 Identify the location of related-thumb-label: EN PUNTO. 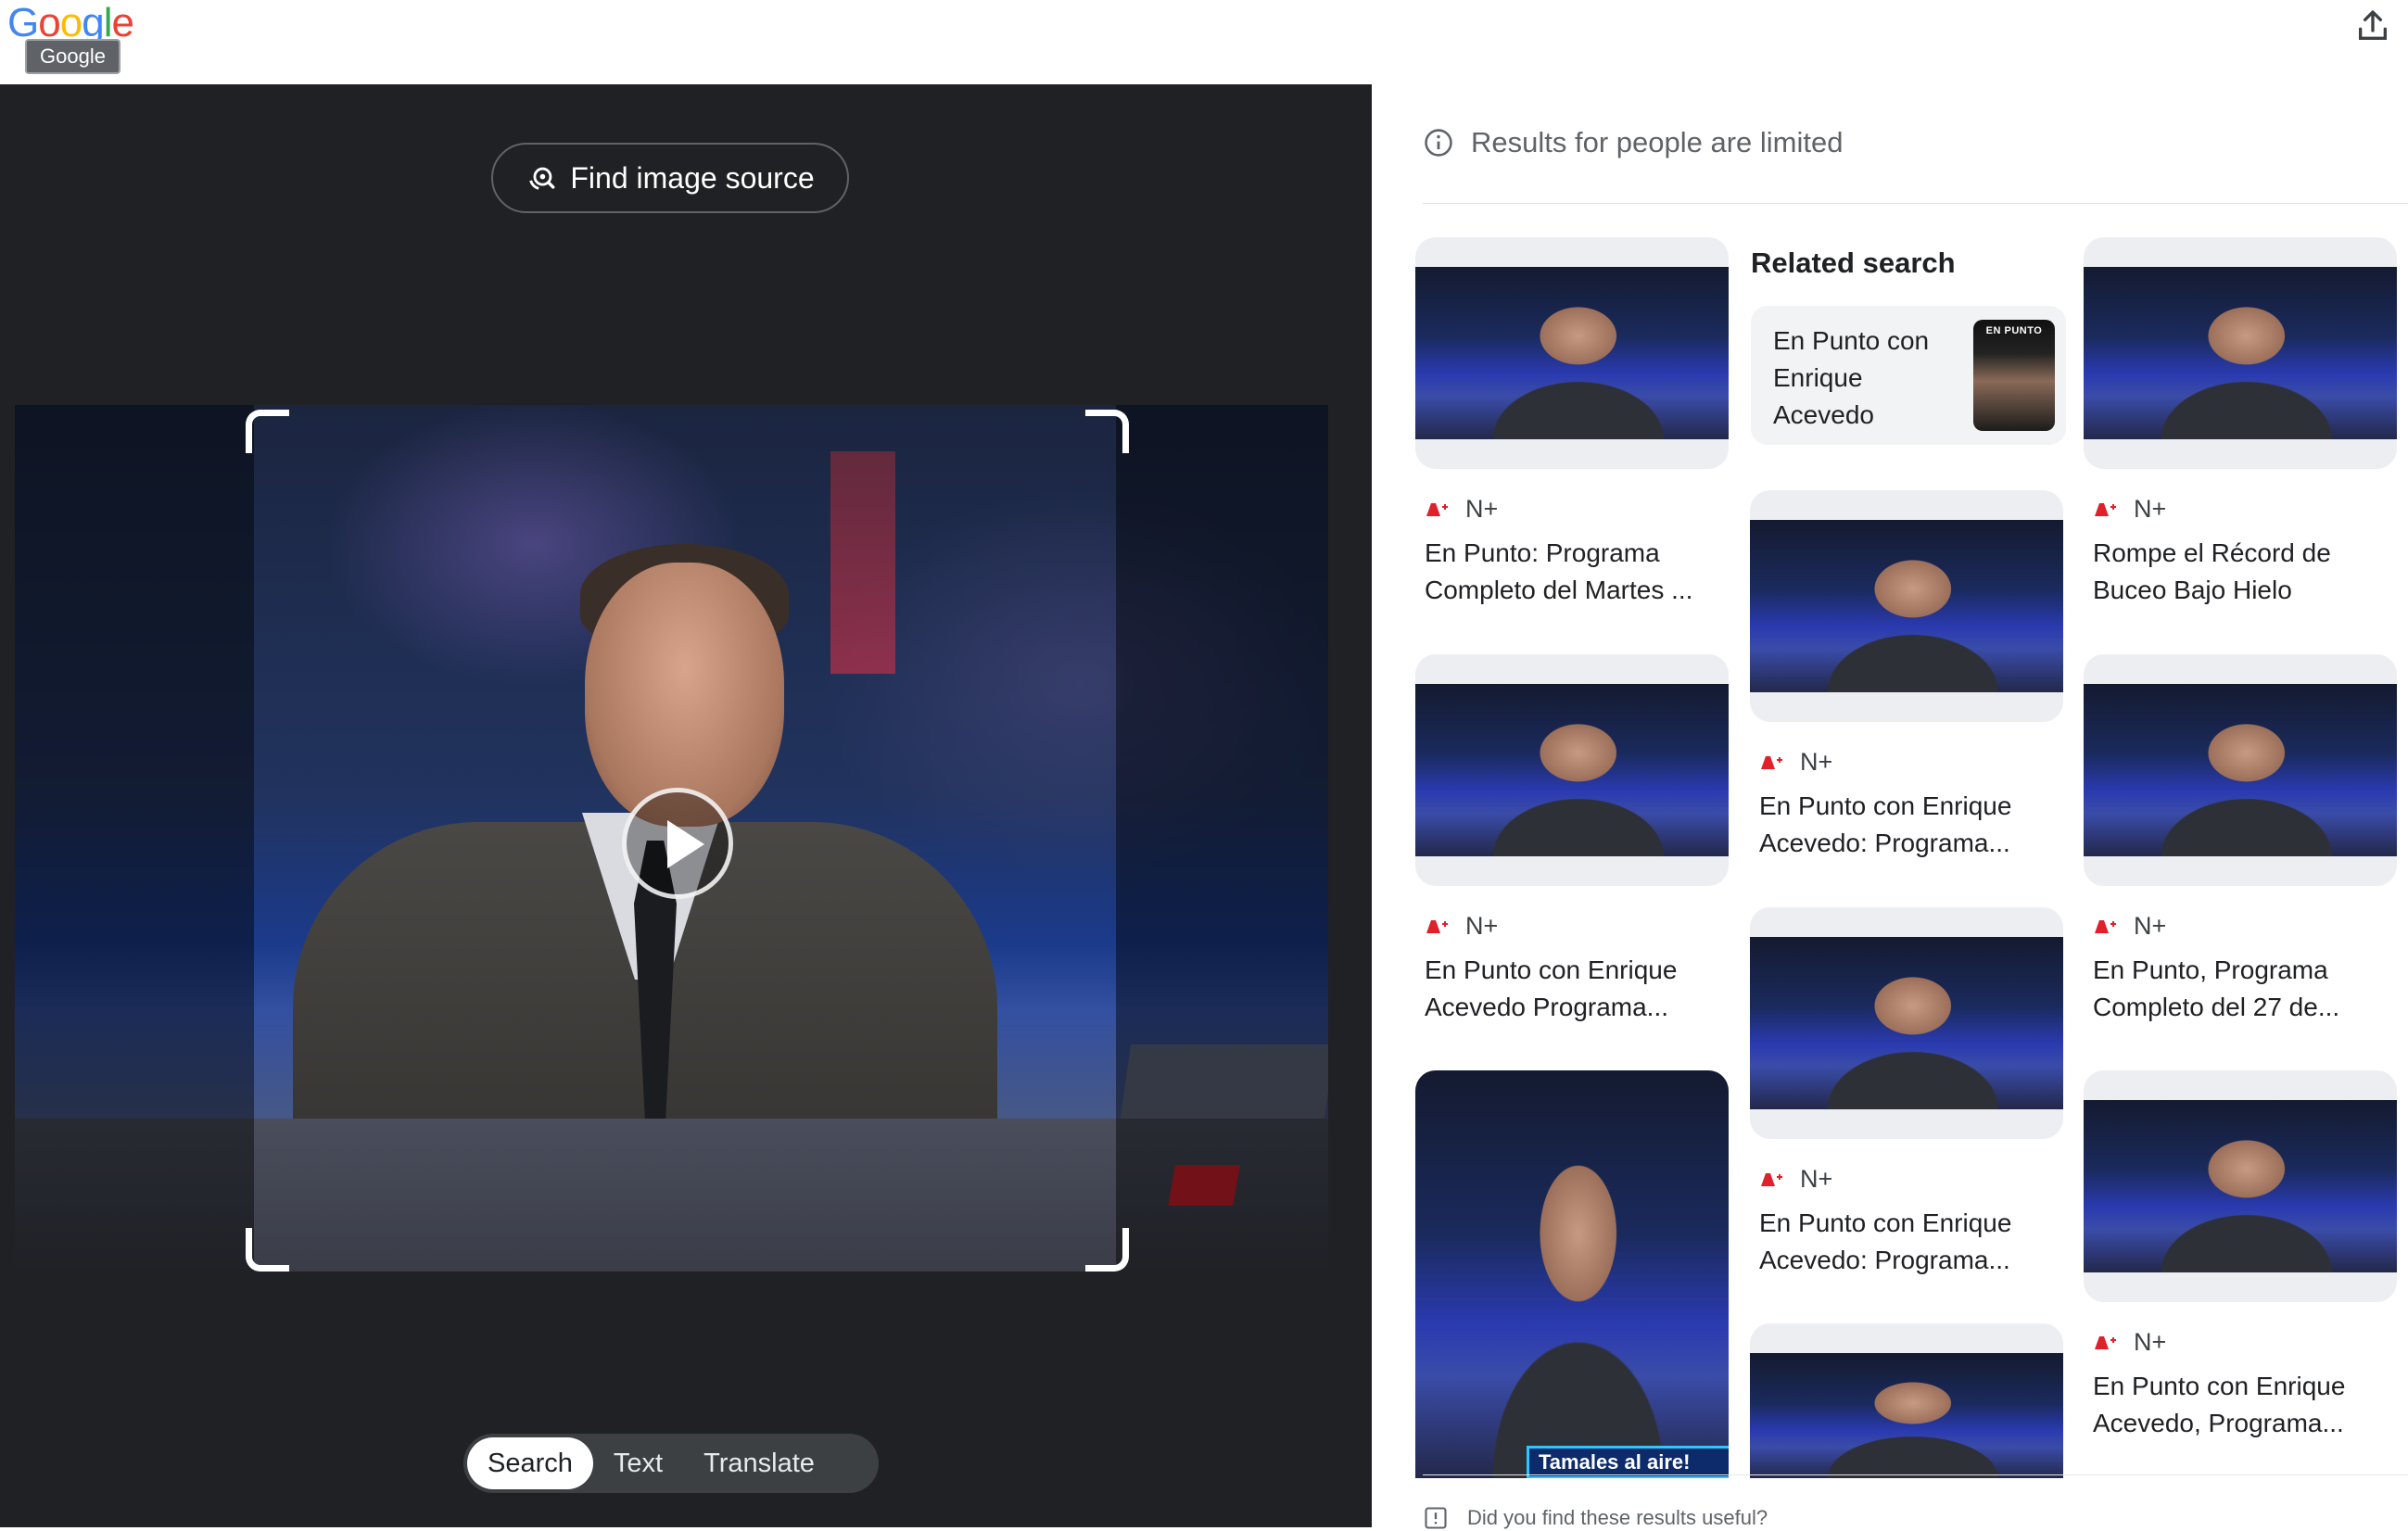
(2014, 330).